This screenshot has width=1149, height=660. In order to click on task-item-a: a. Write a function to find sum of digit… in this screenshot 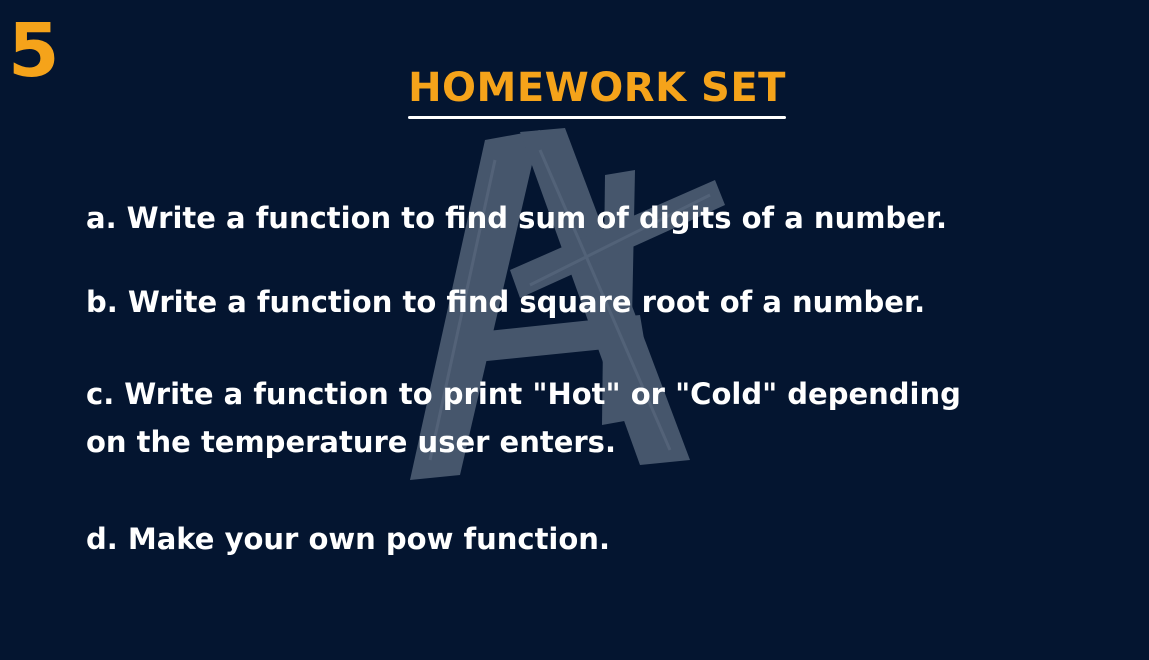, I will do `click(517, 218)`.